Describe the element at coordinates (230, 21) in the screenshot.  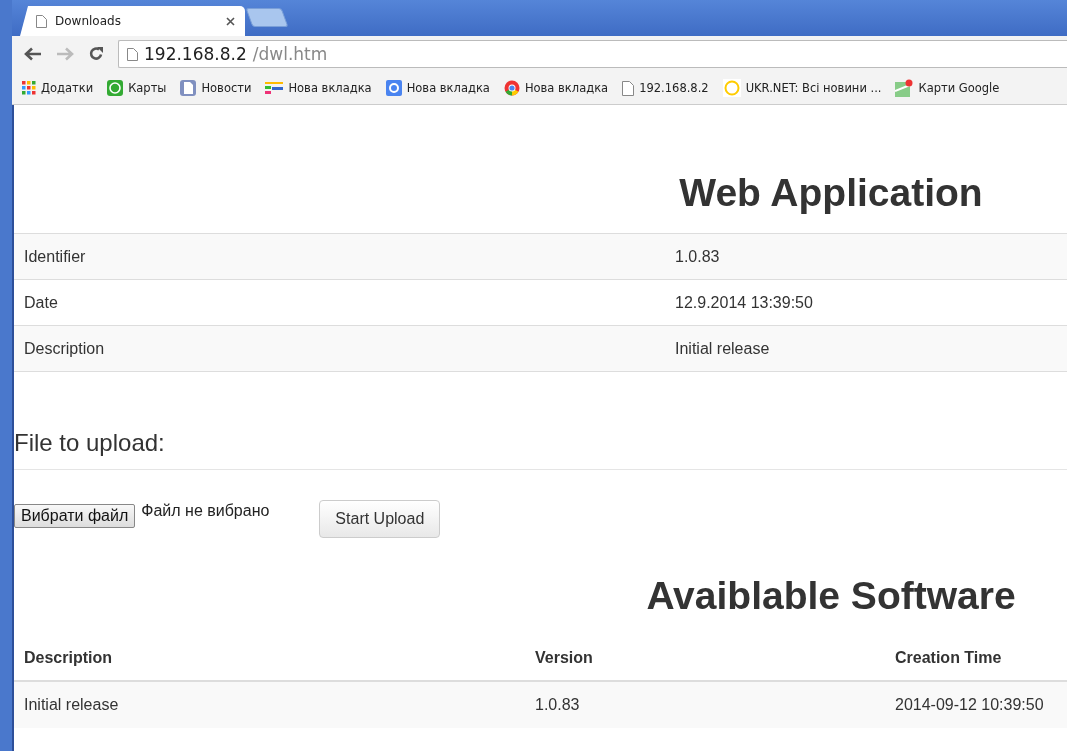
I see `close-icon` at that location.